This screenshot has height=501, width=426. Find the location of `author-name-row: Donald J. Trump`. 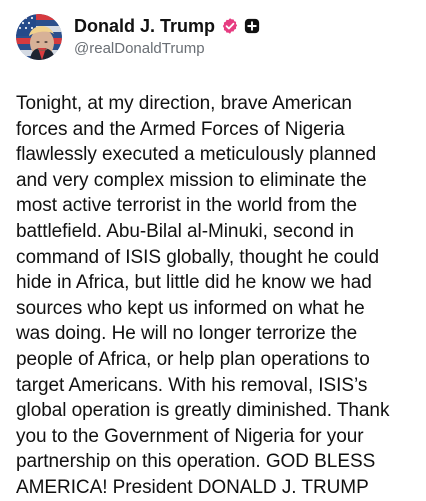

author-name-row: Donald J. Trump is located at coordinates (167, 26).